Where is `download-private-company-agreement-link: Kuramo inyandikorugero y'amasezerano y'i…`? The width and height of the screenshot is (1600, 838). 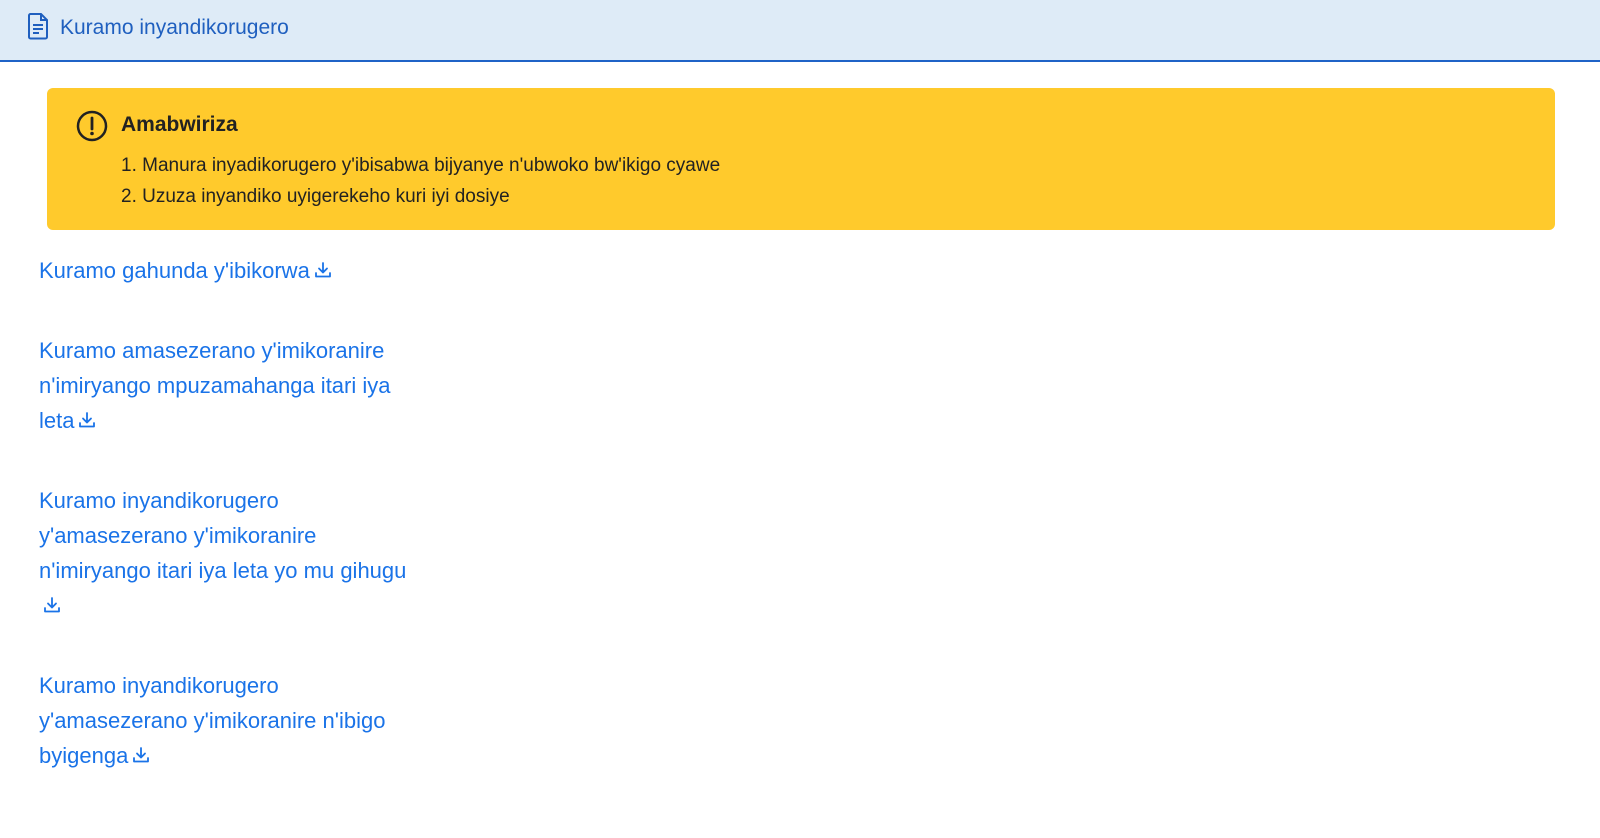 download-private-company-agreement-link: Kuramo inyandikorugero y'amasezerano y'i… is located at coordinates (229, 720).